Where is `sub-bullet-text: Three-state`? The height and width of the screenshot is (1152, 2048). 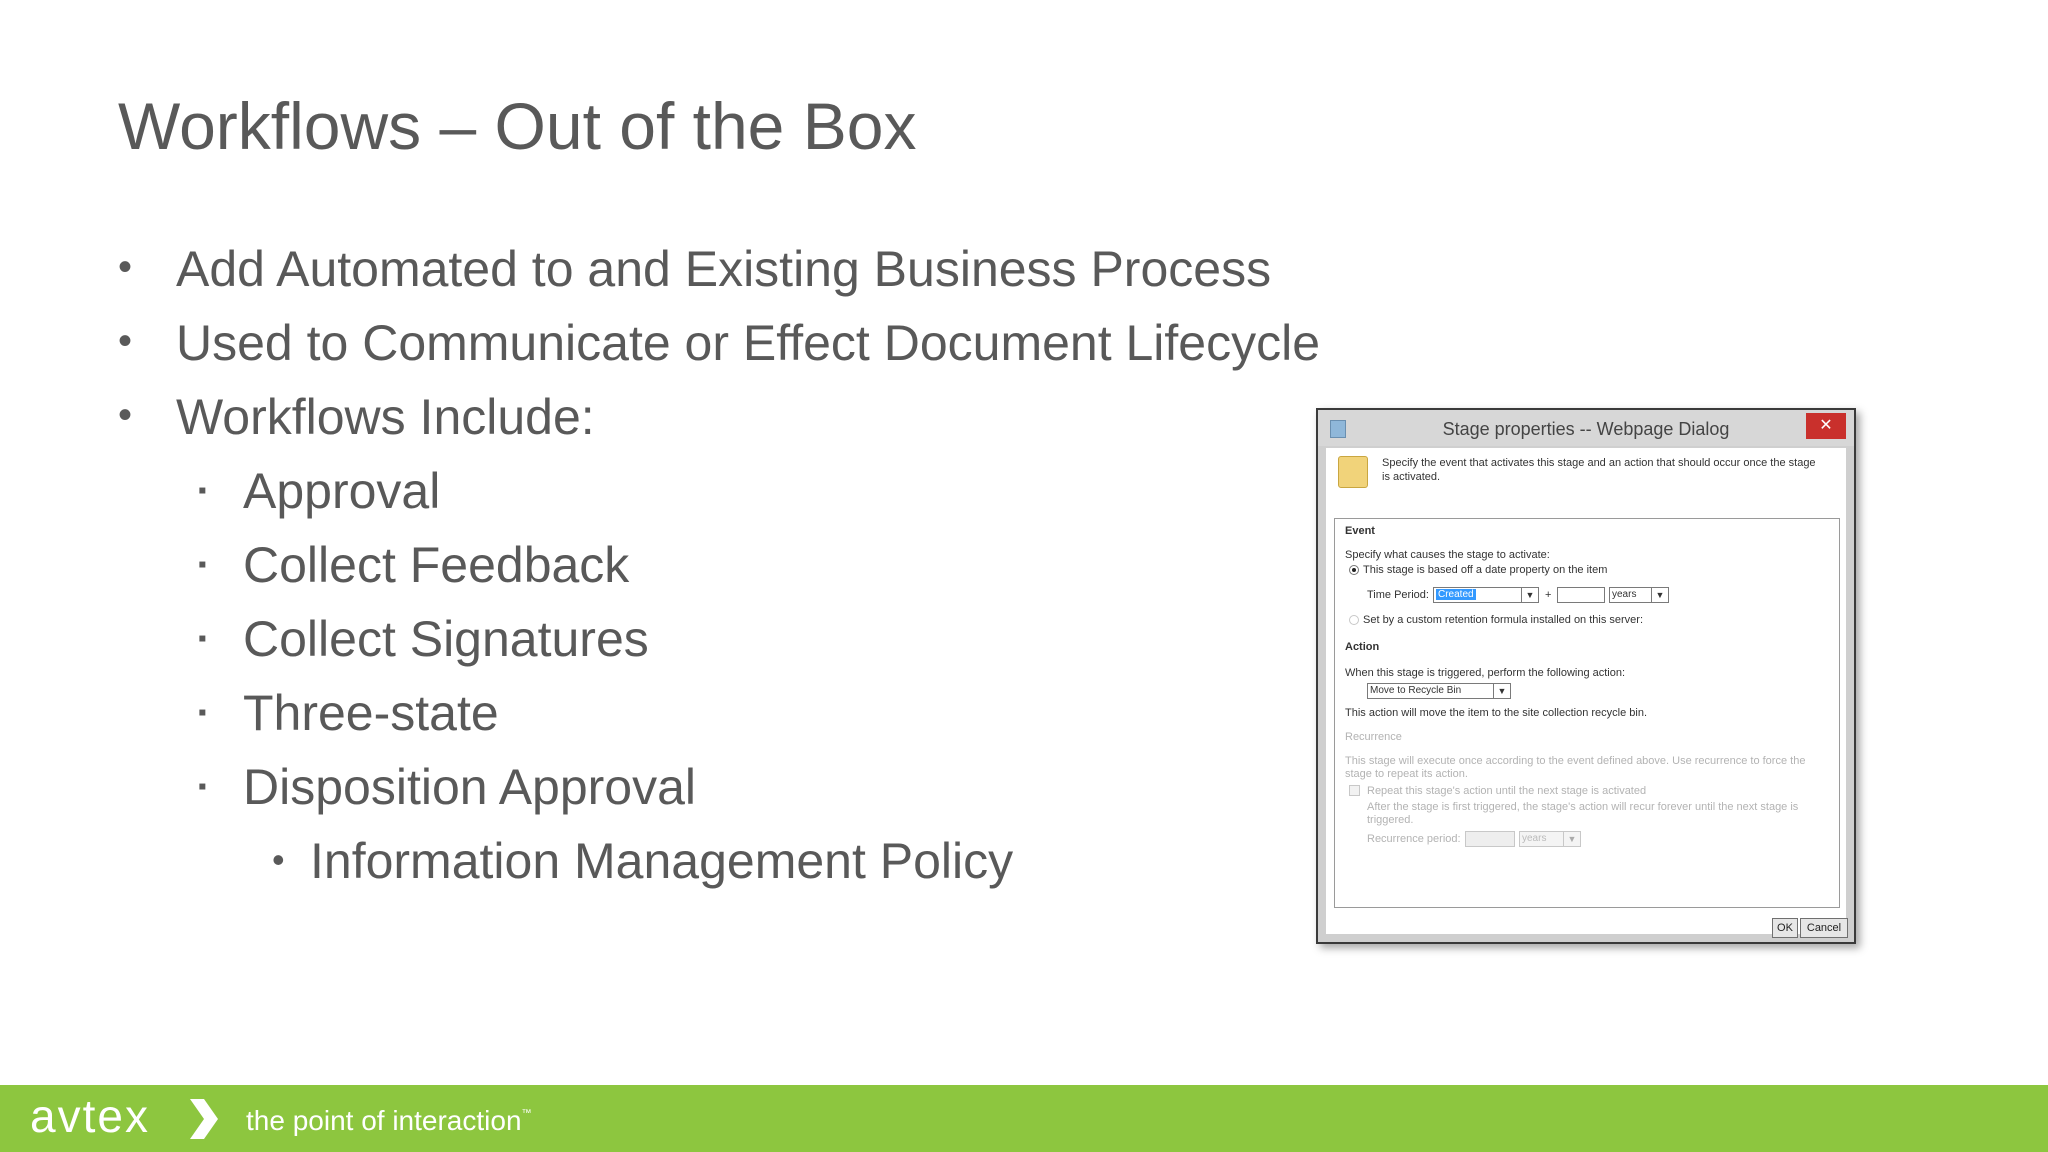 sub-bullet-text: Three-state is located at coordinates (371, 713).